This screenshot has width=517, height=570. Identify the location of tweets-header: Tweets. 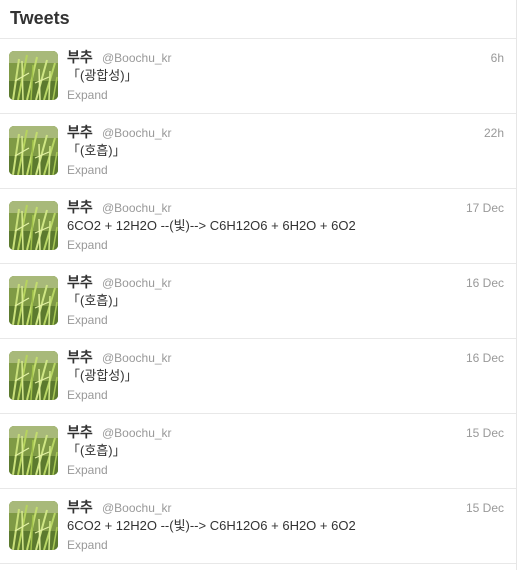
(258, 19).